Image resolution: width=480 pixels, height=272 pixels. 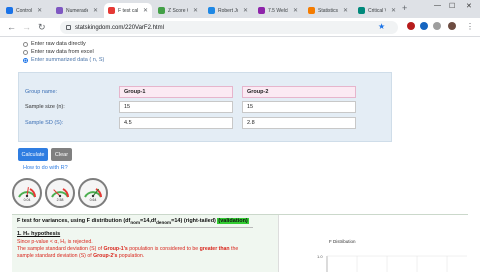 I want to click on option-raw-direct: Enter raw data directly, so click(x=54, y=44).